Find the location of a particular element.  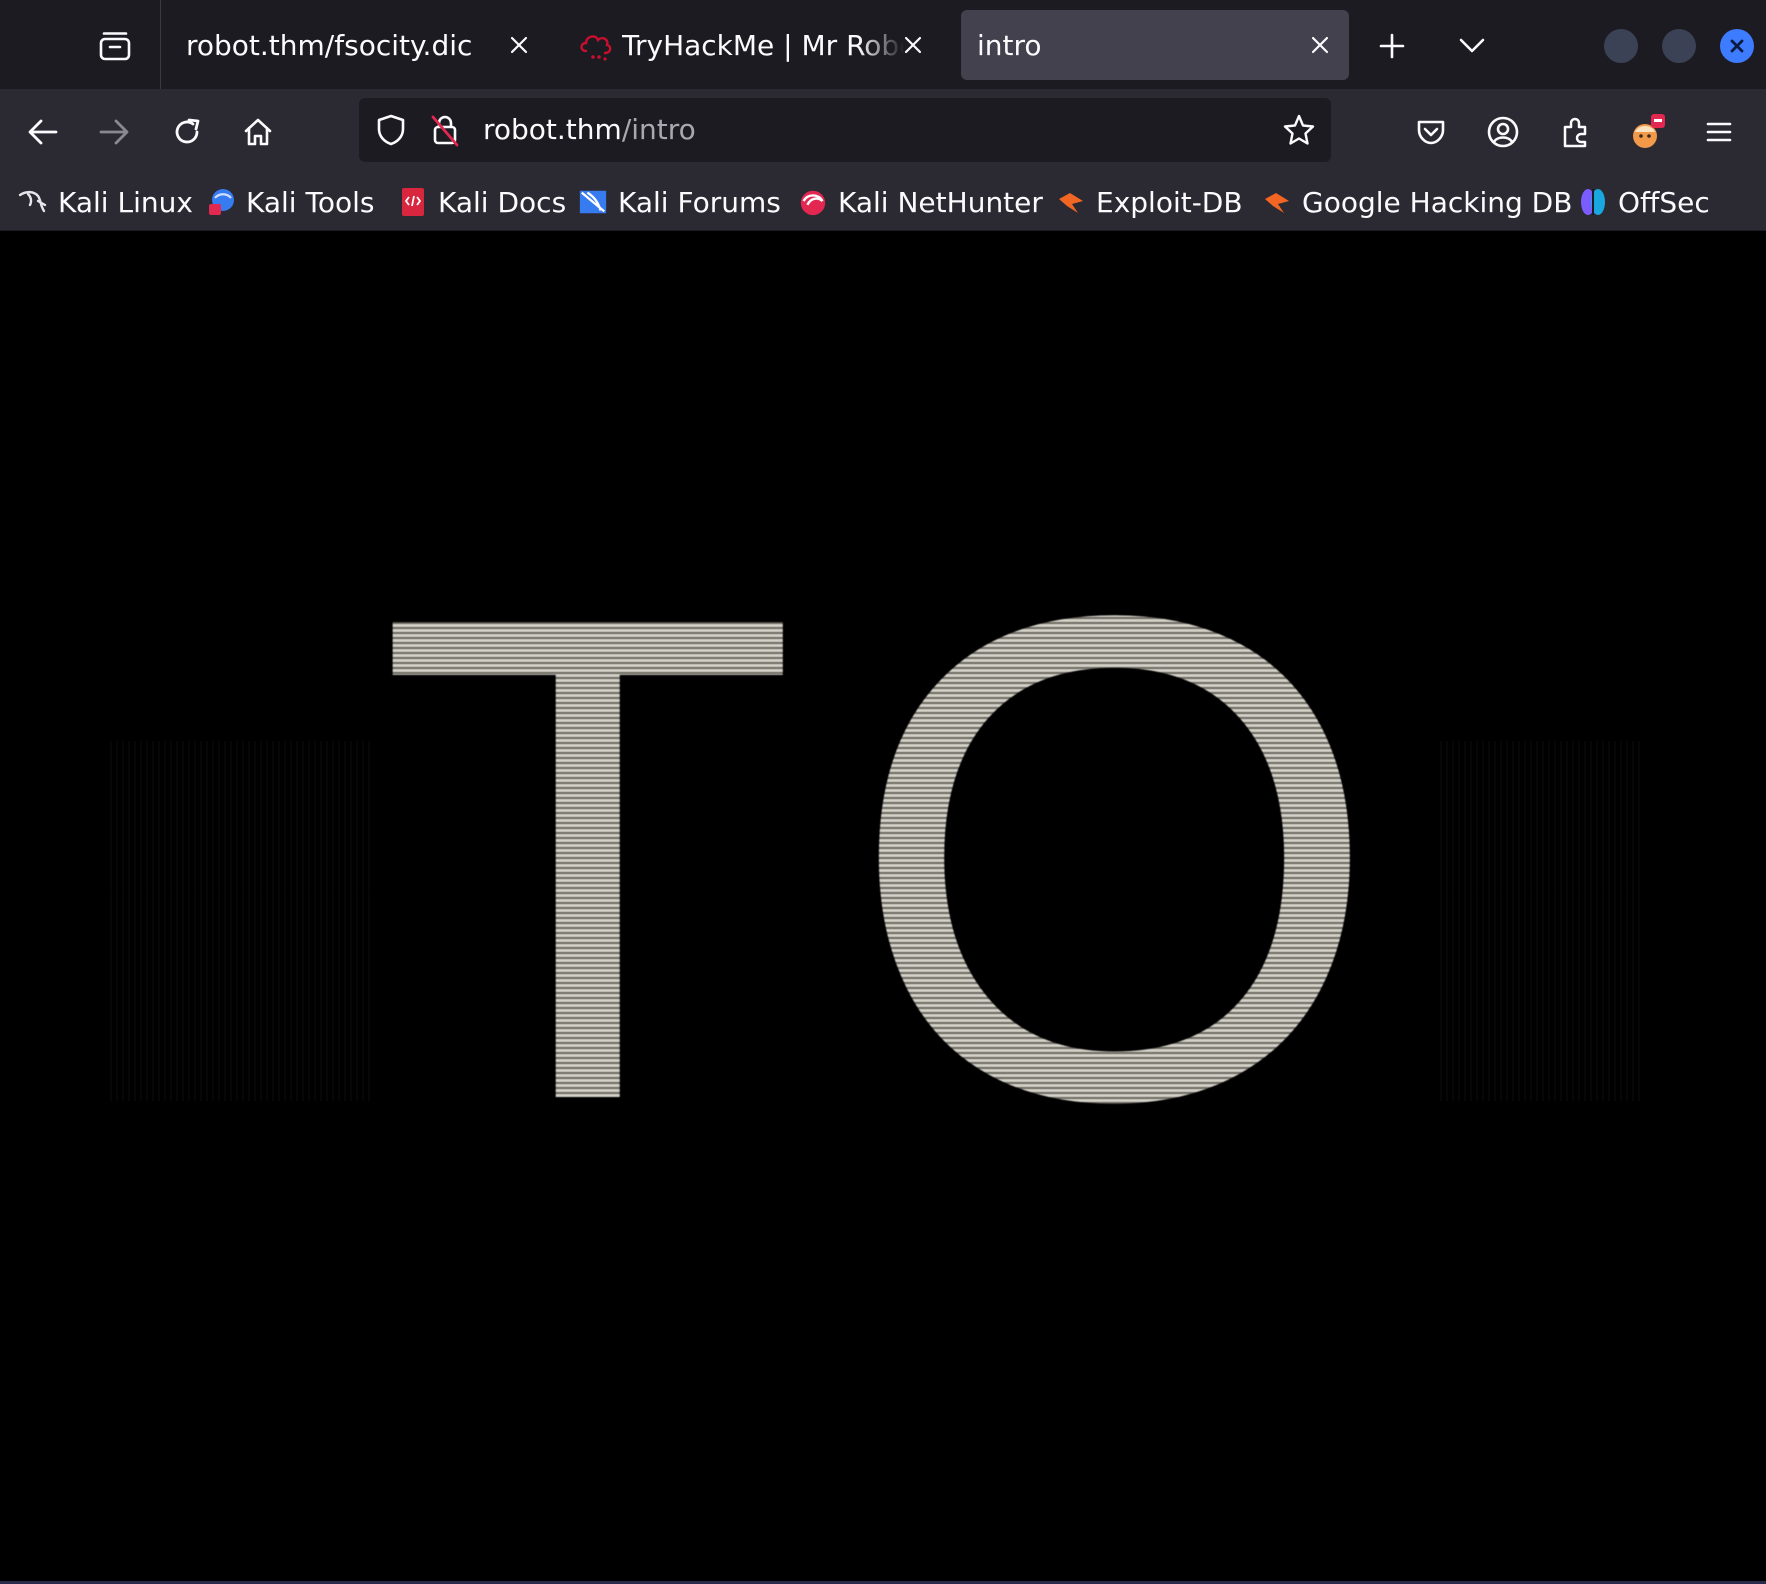

puzzle-piece-icon is located at coordinates (1575, 132).